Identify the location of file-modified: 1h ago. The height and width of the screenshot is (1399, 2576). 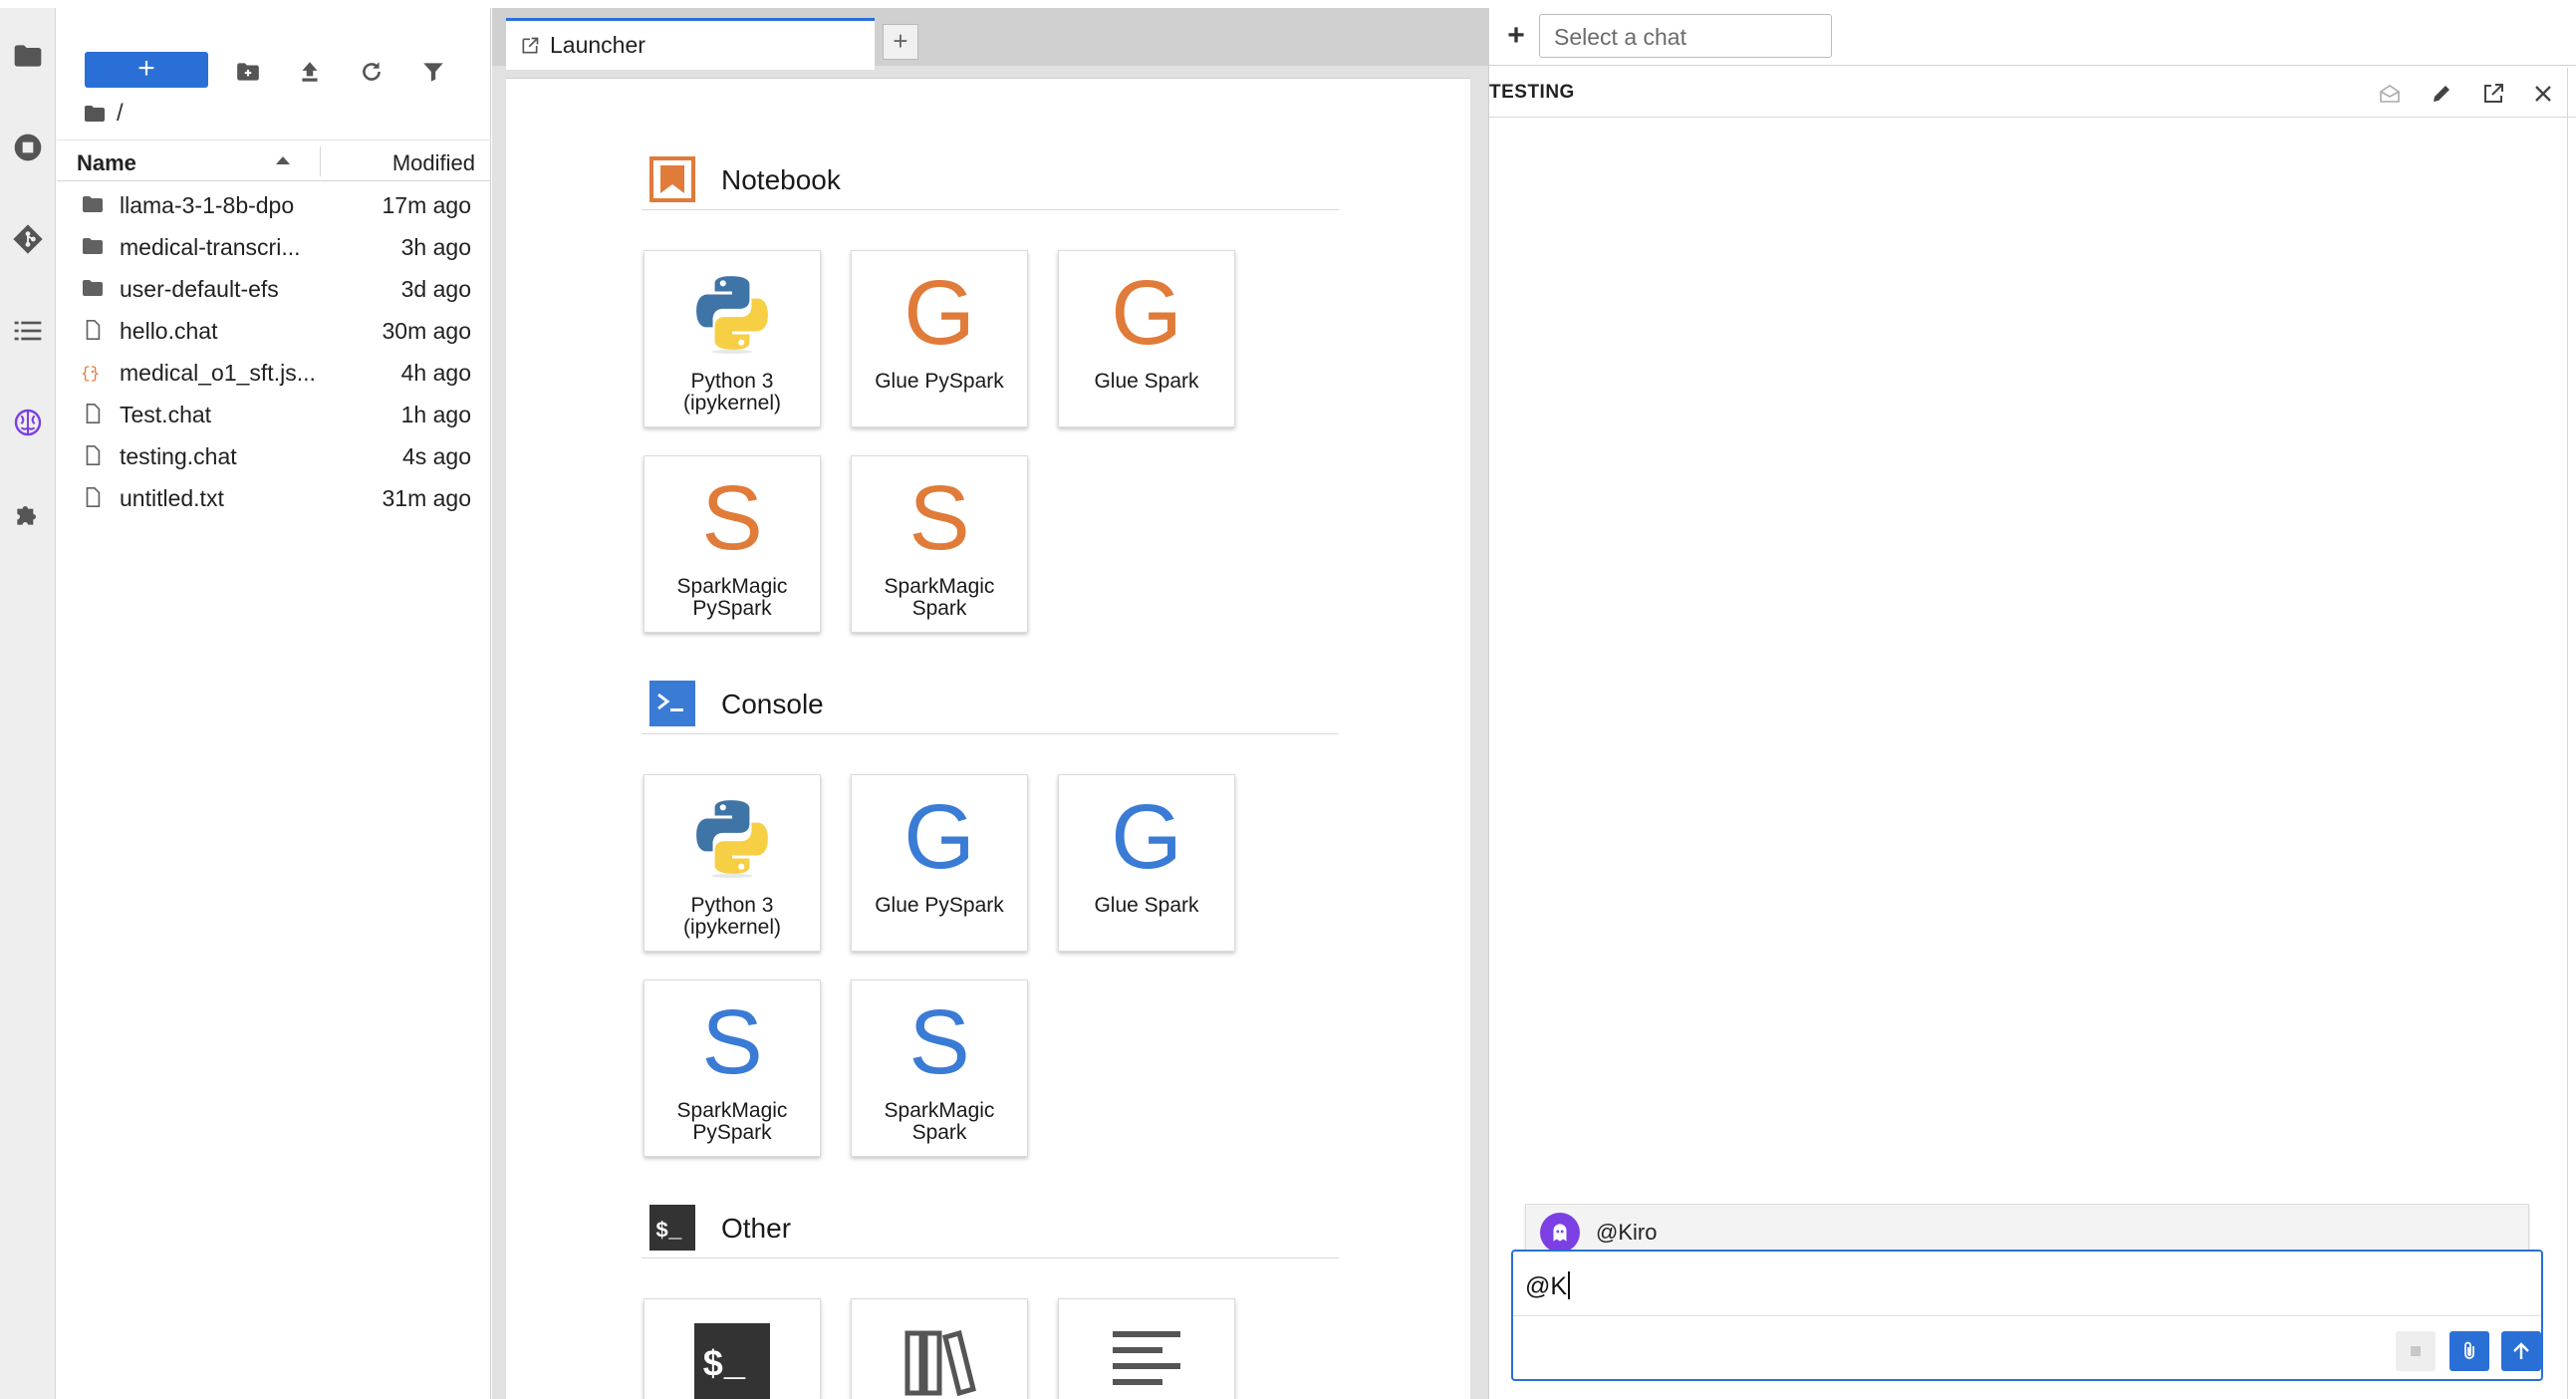
(435, 414).